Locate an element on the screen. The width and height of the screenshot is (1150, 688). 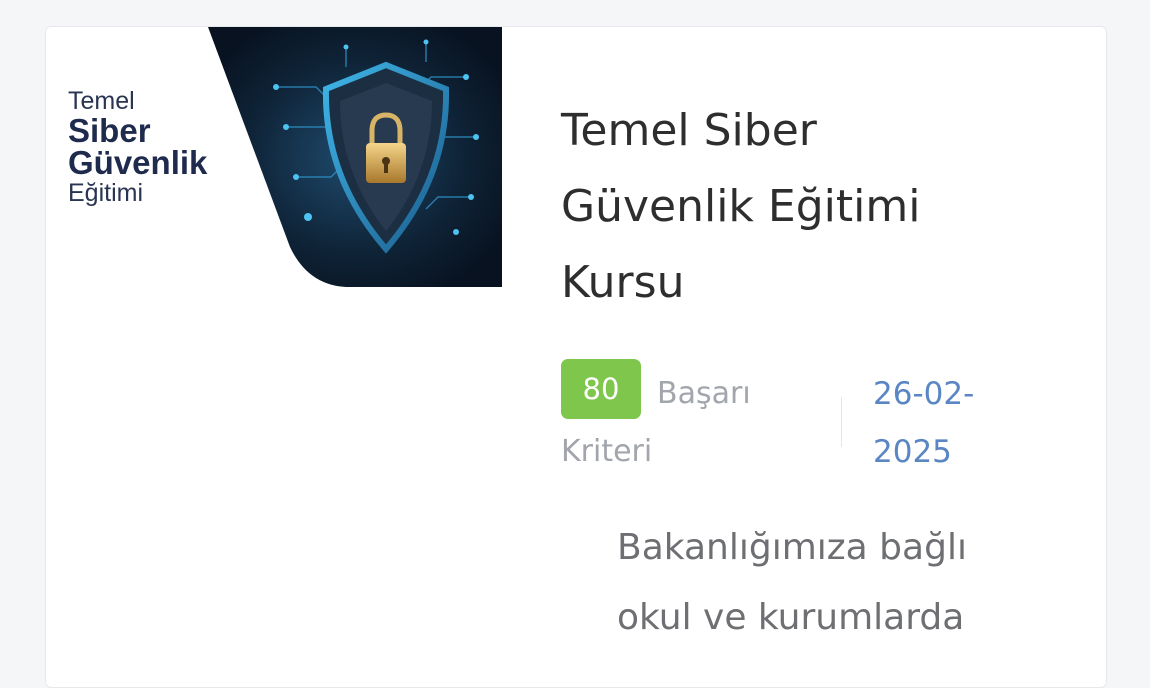
course-description: Bakanlığımıza bağlı okul ve kurumlarda is located at coordinates (792, 582).